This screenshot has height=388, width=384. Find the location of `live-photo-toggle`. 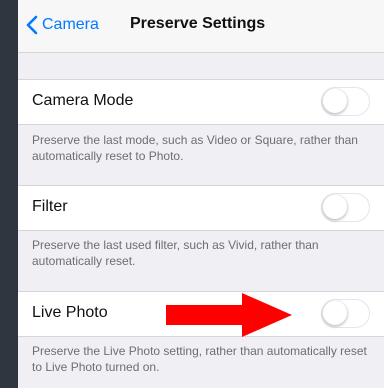

live-photo-toggle is located at coordinates (345, 313).